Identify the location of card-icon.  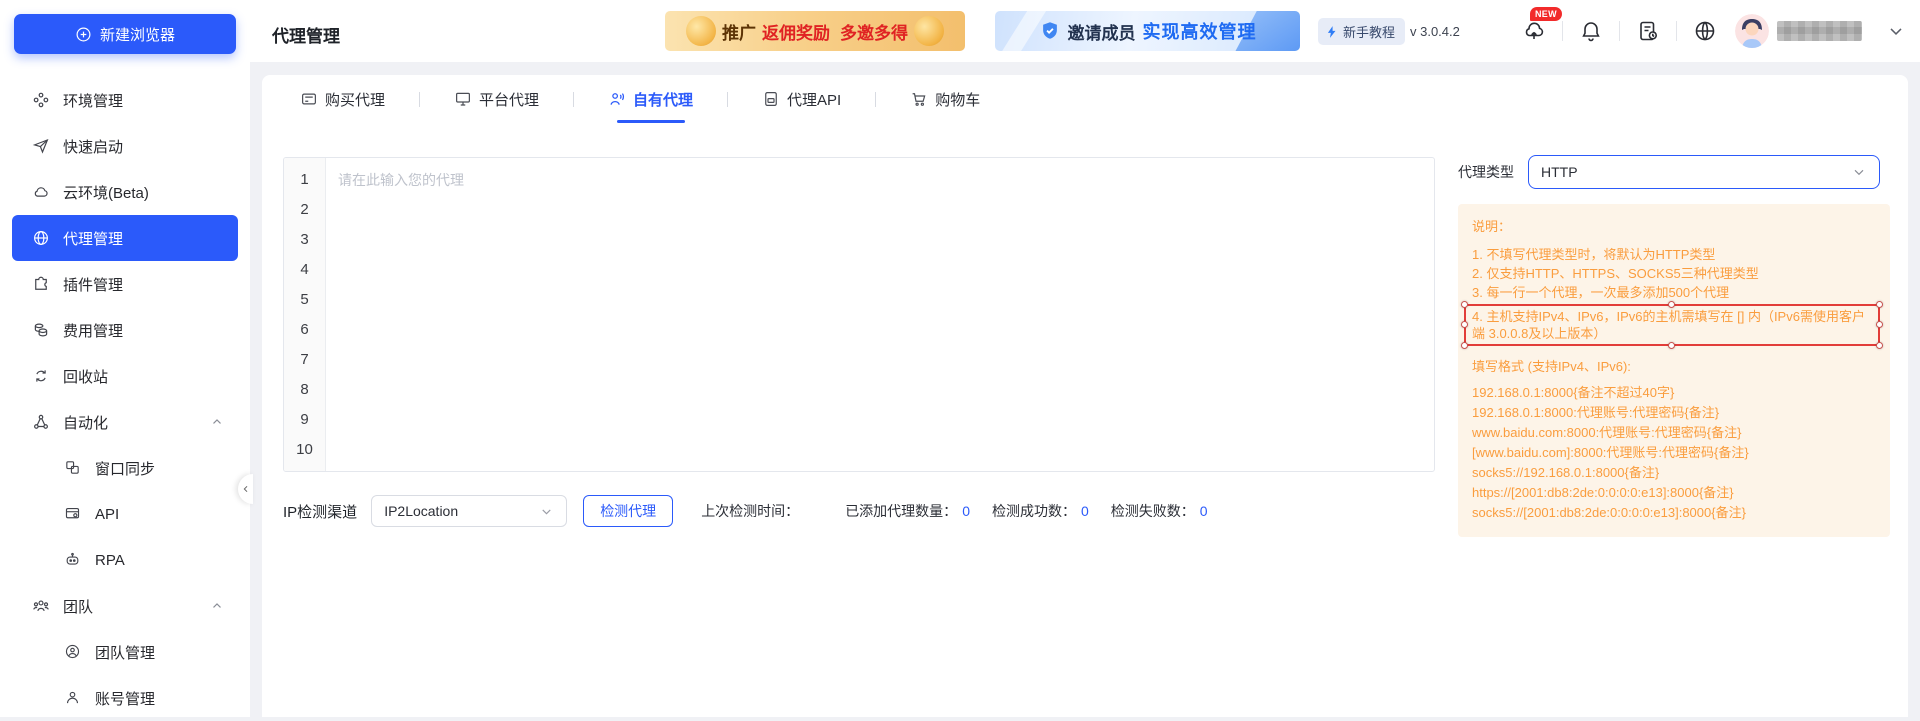
(309, 99).